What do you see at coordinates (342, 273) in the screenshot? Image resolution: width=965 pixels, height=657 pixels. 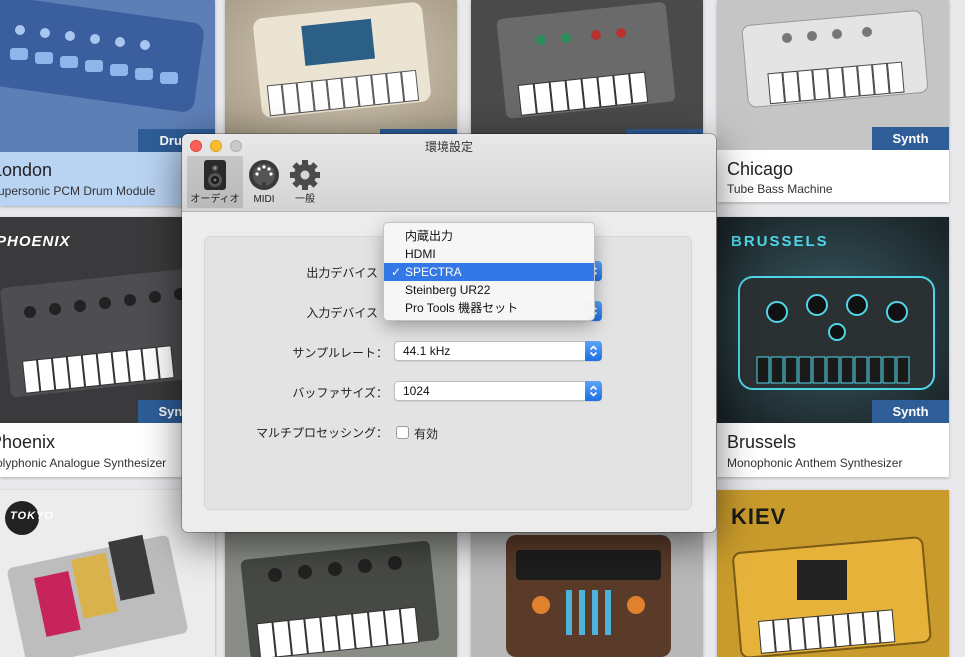 I see `output-device-label: 出力デバイス` at bounding box center [342, 273].